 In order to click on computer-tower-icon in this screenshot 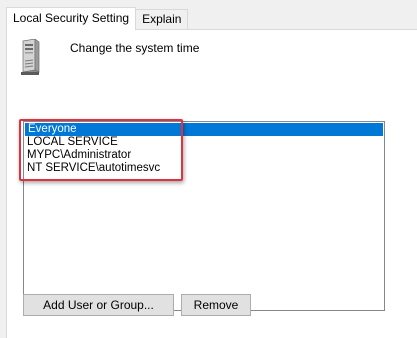, I will do `click(30, 56)`.